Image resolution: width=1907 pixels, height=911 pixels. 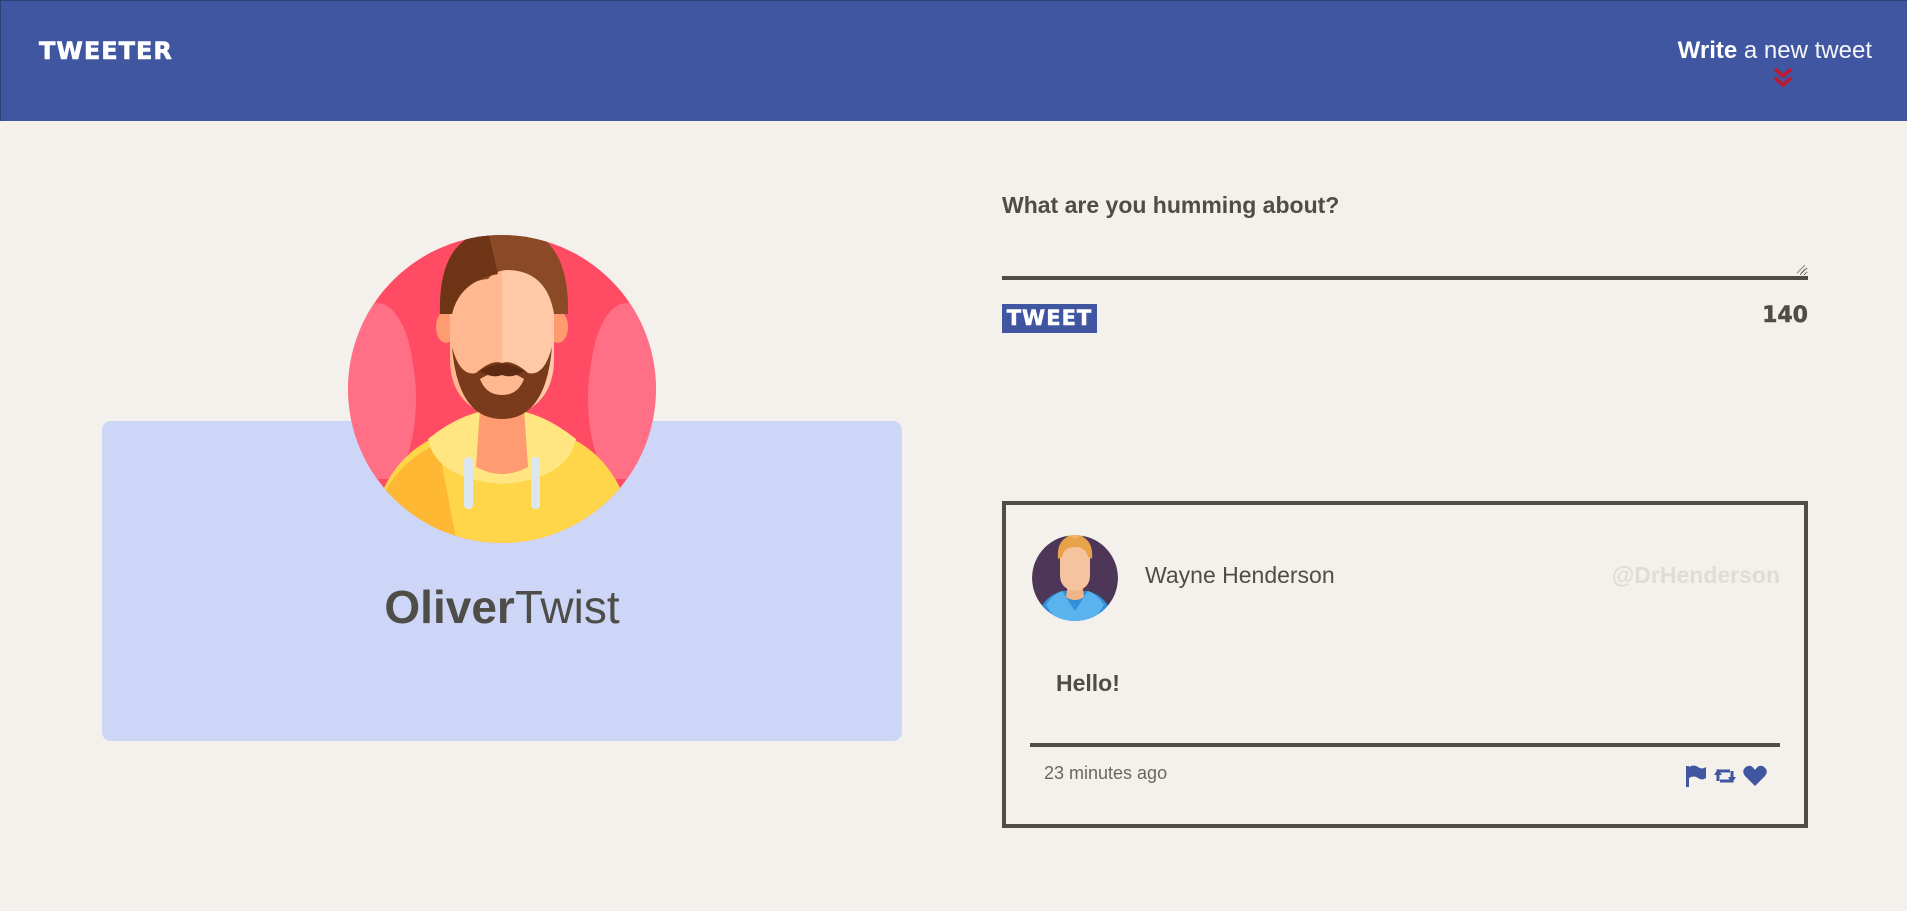 I want to click on write-new-tweet-toggle: Write a new tweet, so click(x=1772, y=51).